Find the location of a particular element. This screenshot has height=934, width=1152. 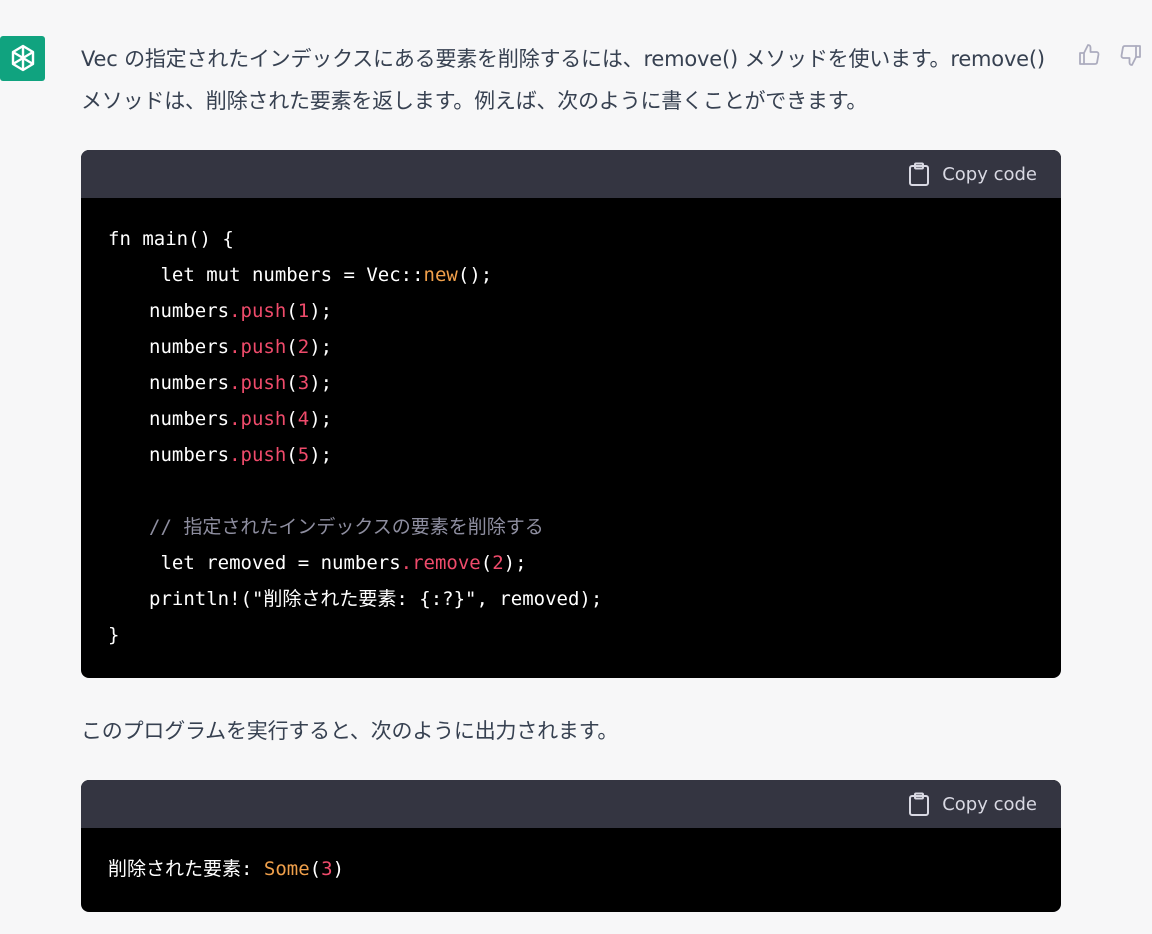

output-content: 削除された要素: Some(3) is located at coordinates (571, 857).